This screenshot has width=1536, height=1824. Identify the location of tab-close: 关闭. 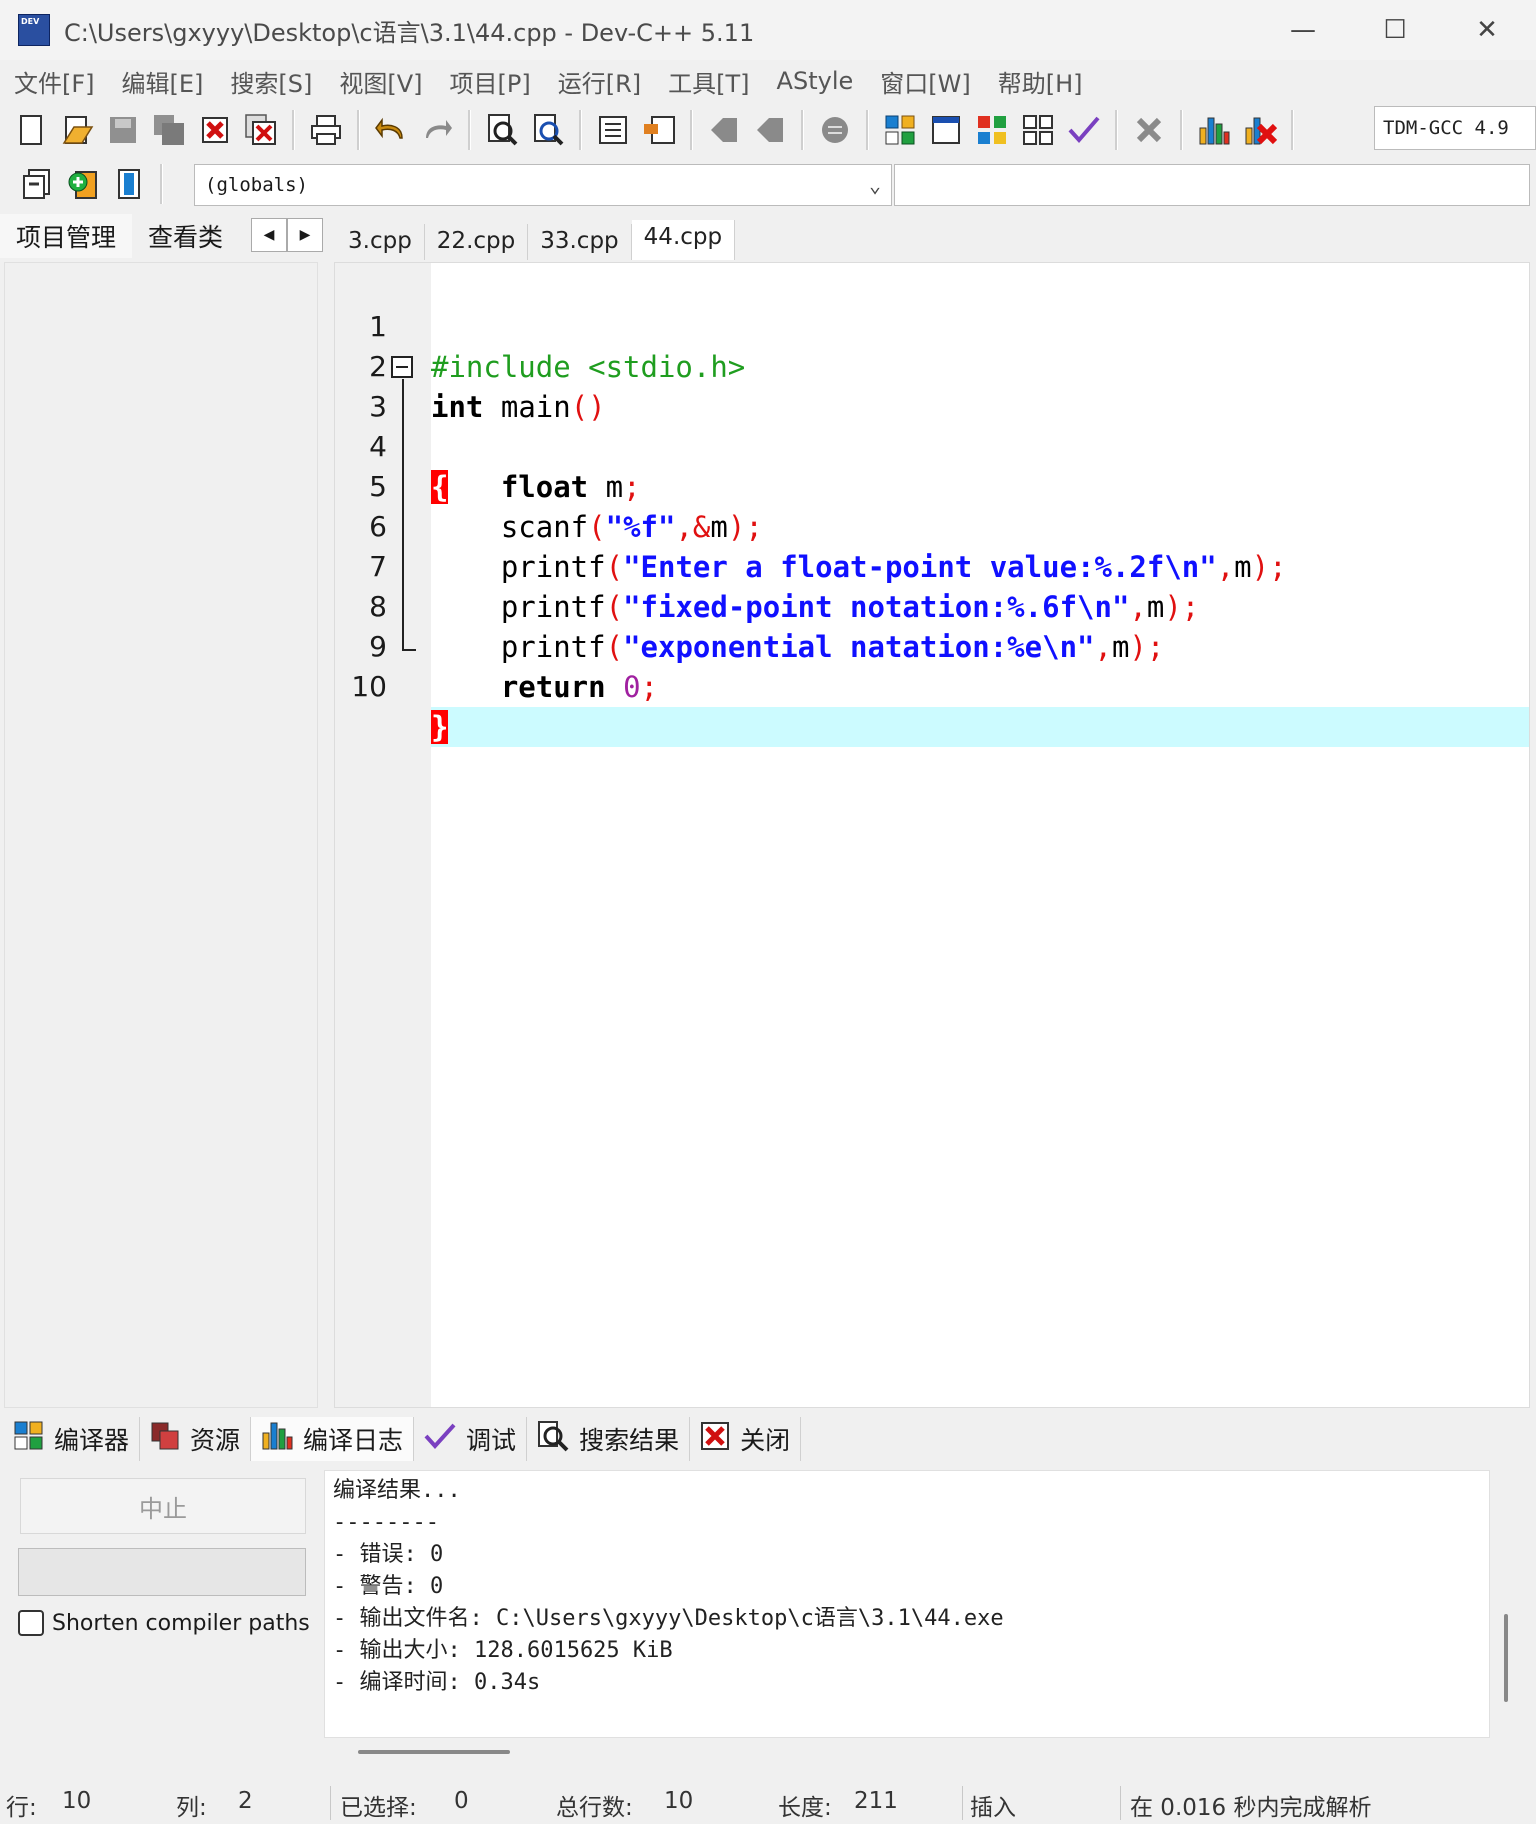
(746, 1439).